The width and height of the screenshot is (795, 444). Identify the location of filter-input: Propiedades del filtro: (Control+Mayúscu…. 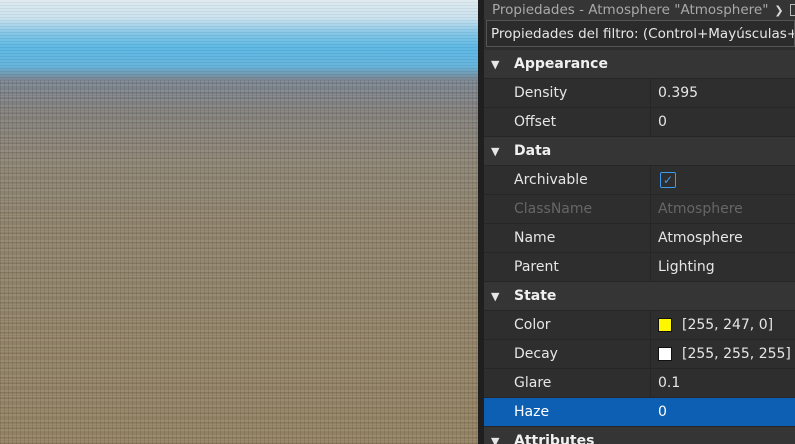
(640, 33).